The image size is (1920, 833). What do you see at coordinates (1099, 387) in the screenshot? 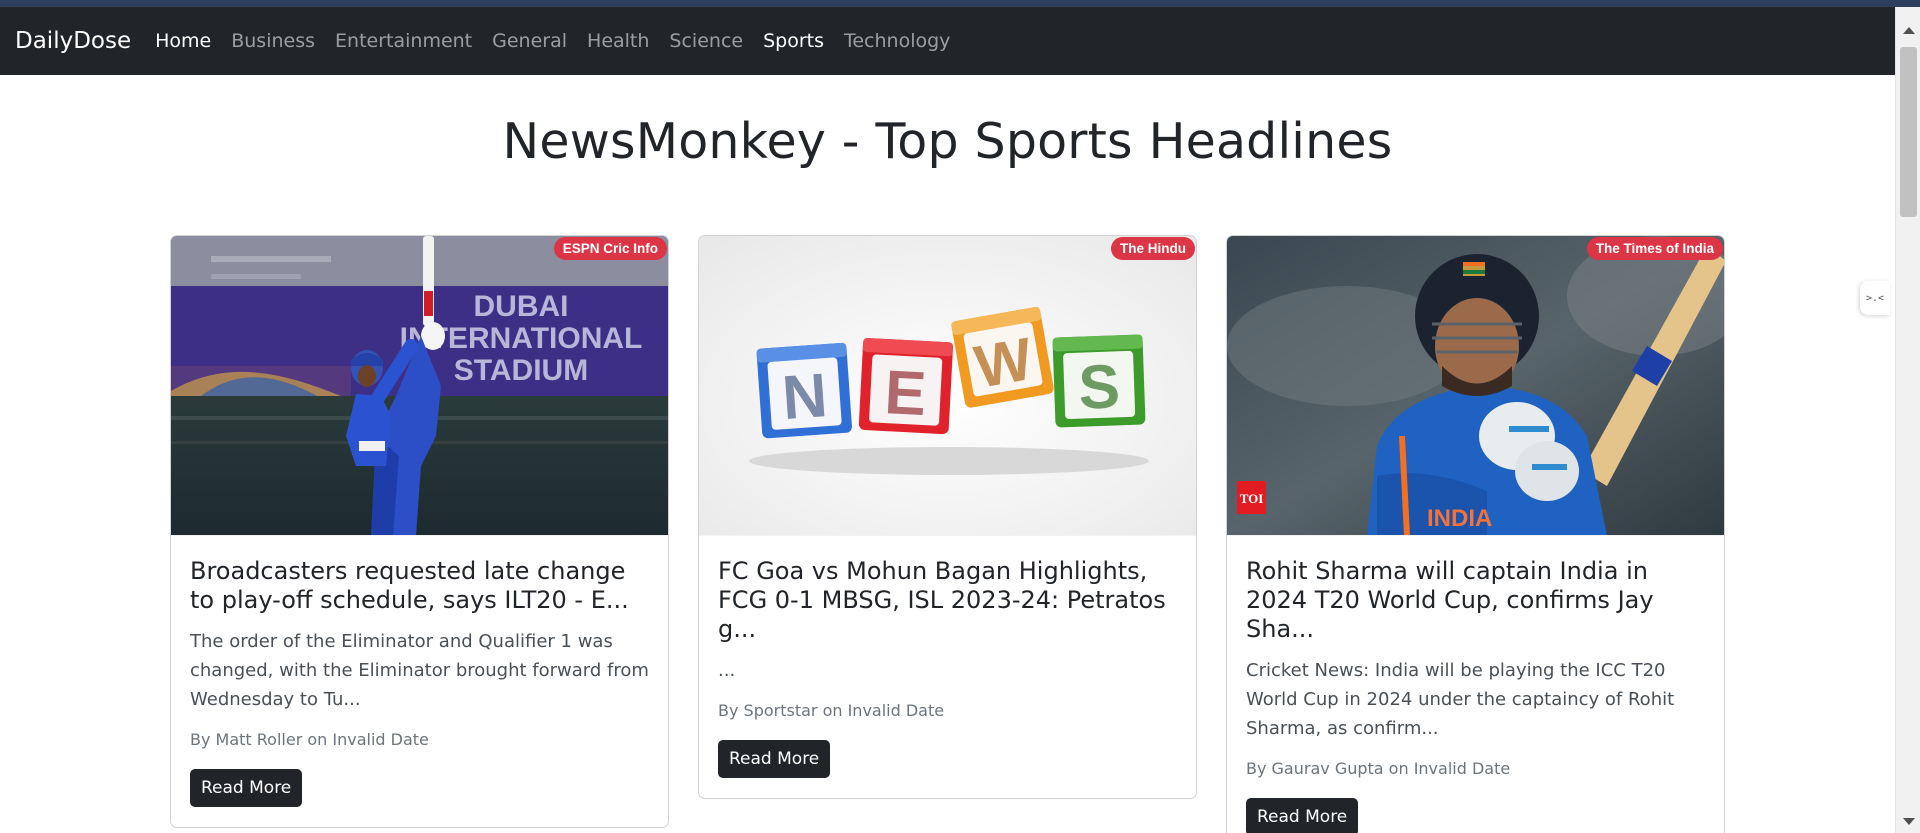
I see `svg-text: S` at bounding box center [1099, 387].